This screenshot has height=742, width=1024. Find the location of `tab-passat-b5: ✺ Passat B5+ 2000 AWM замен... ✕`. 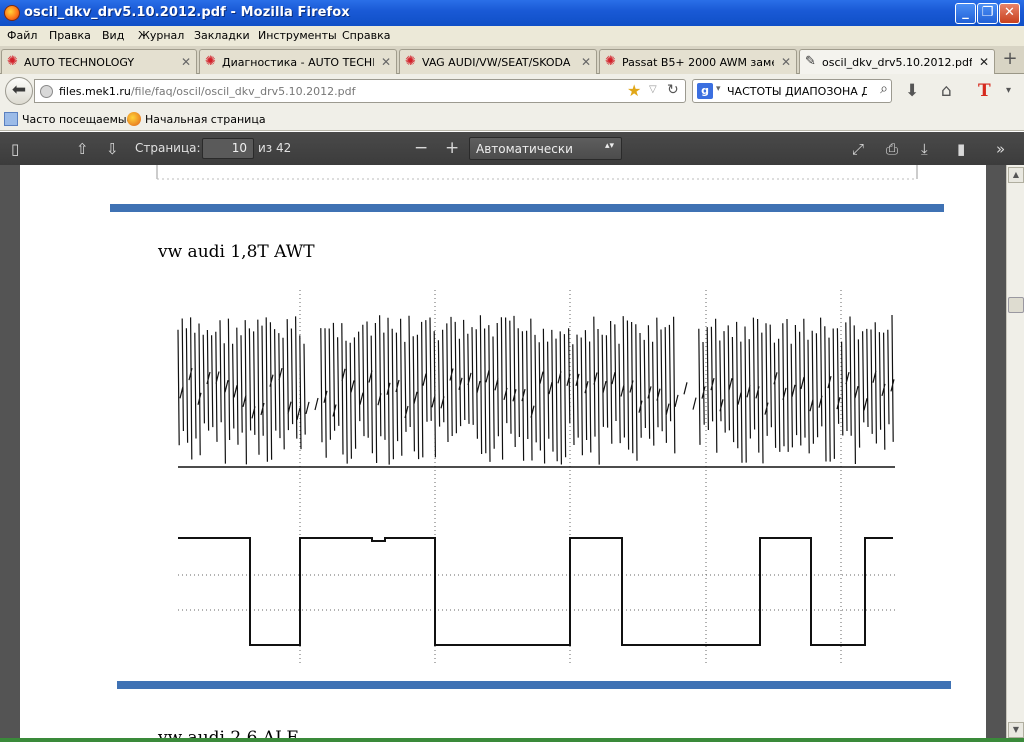

tab-passat-b5: ✺ Passat B5+ 2000 AWM замен... ✕ is located at coordinates (698, 61).